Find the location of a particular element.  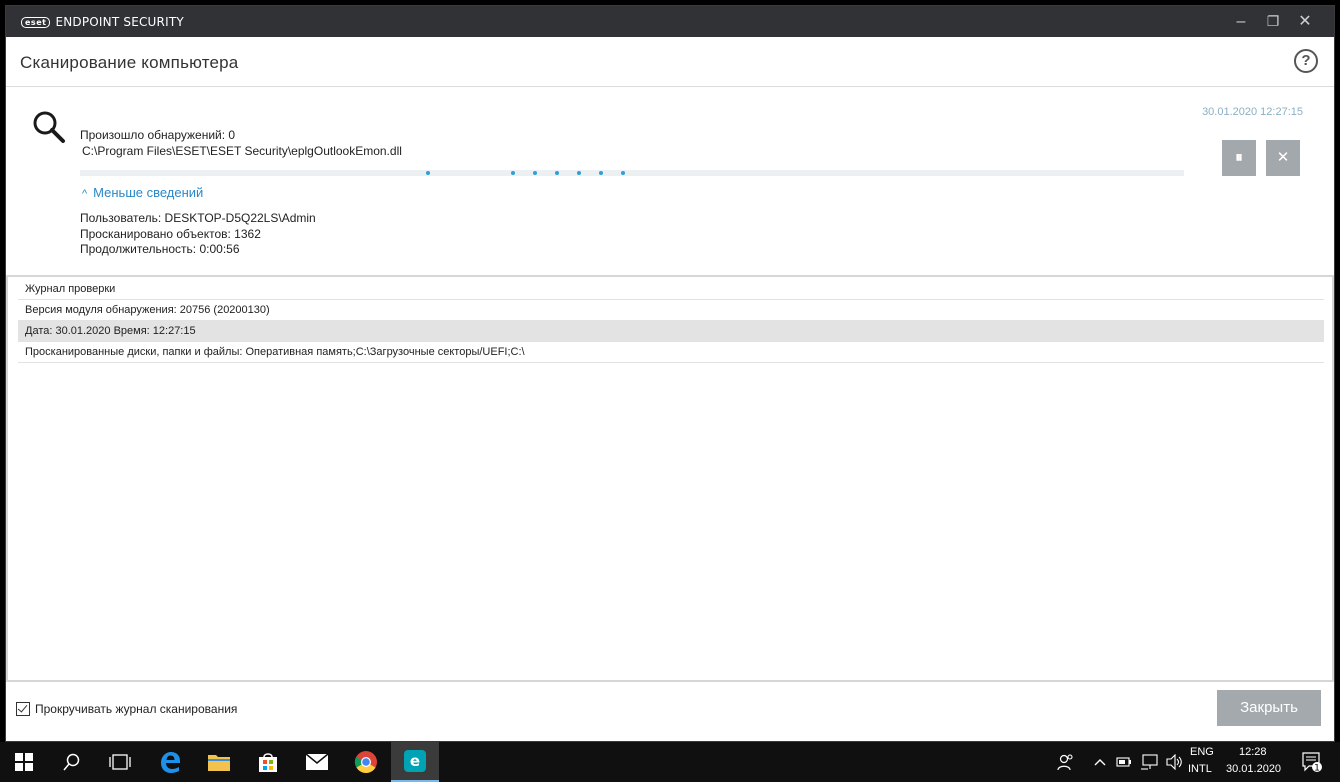

eset-app: e is located at coordinates (415, 762).